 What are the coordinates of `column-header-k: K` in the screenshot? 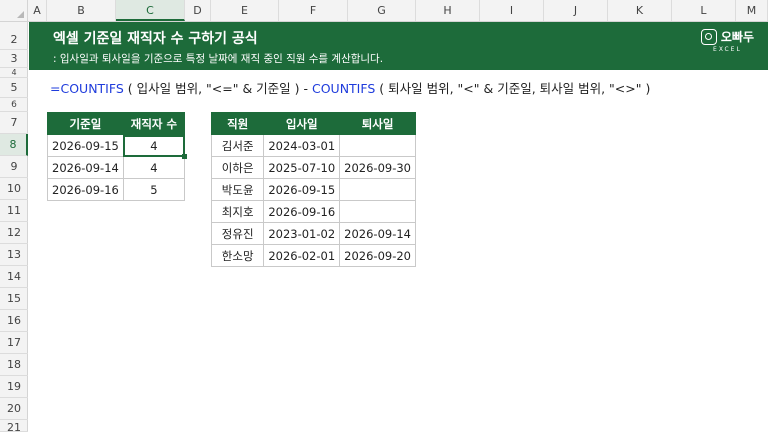 It's located at (640, 10).